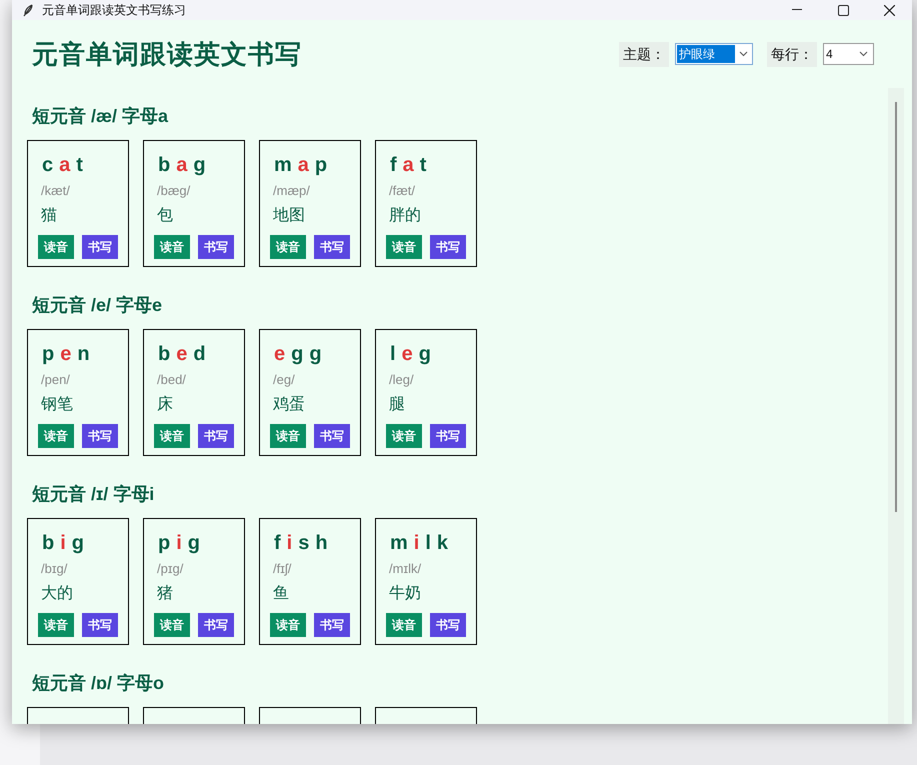  What do you see at coordinates (289, 404) in the screenshot?
I see `meaning: 鸡蛋` at bounding box center [289, 404].